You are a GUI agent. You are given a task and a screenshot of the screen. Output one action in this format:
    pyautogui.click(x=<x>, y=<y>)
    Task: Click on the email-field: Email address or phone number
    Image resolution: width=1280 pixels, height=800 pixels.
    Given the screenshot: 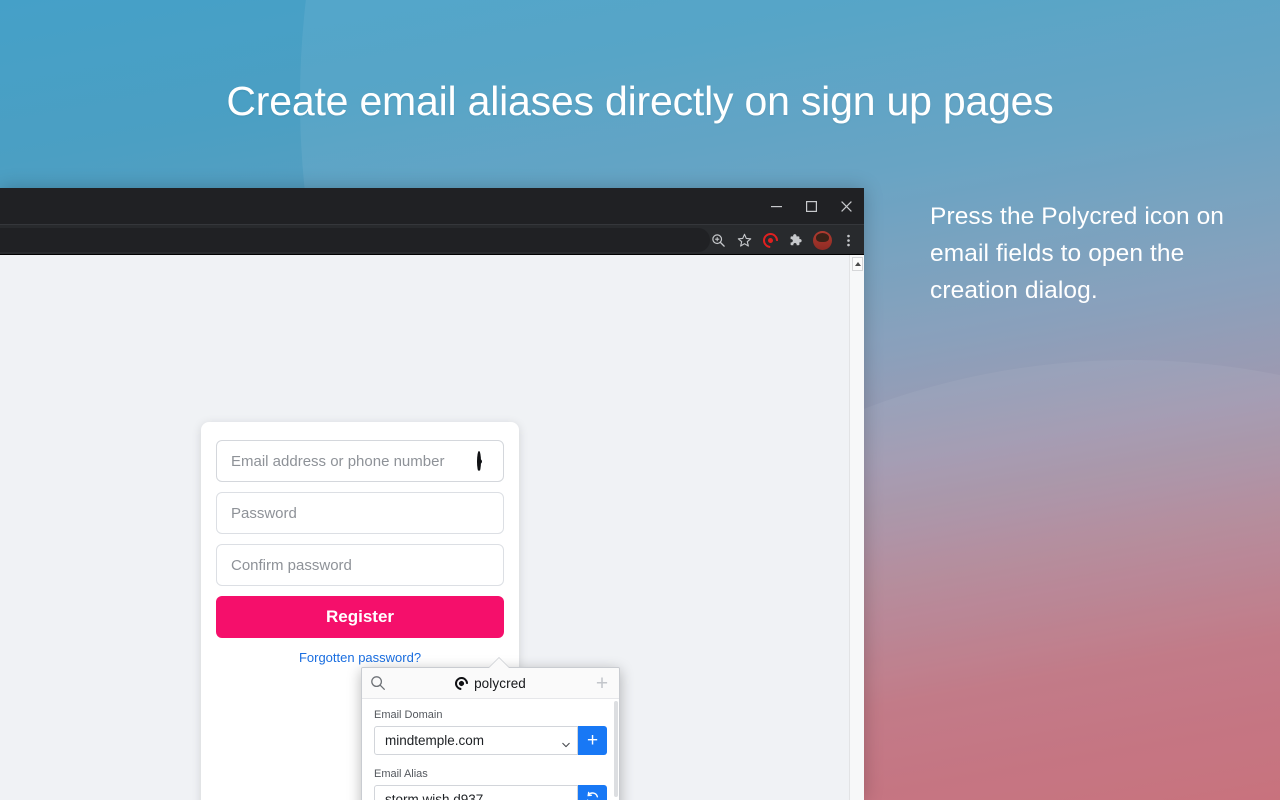 What is the action you would take?
    pyautogui.click(x=360, y=461)
    